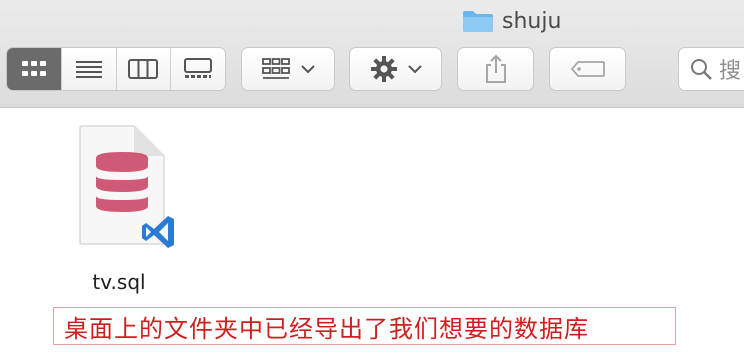 The height and width of the screenshot is (362, 744). I want to click on column-view-button, so click(144, 69).